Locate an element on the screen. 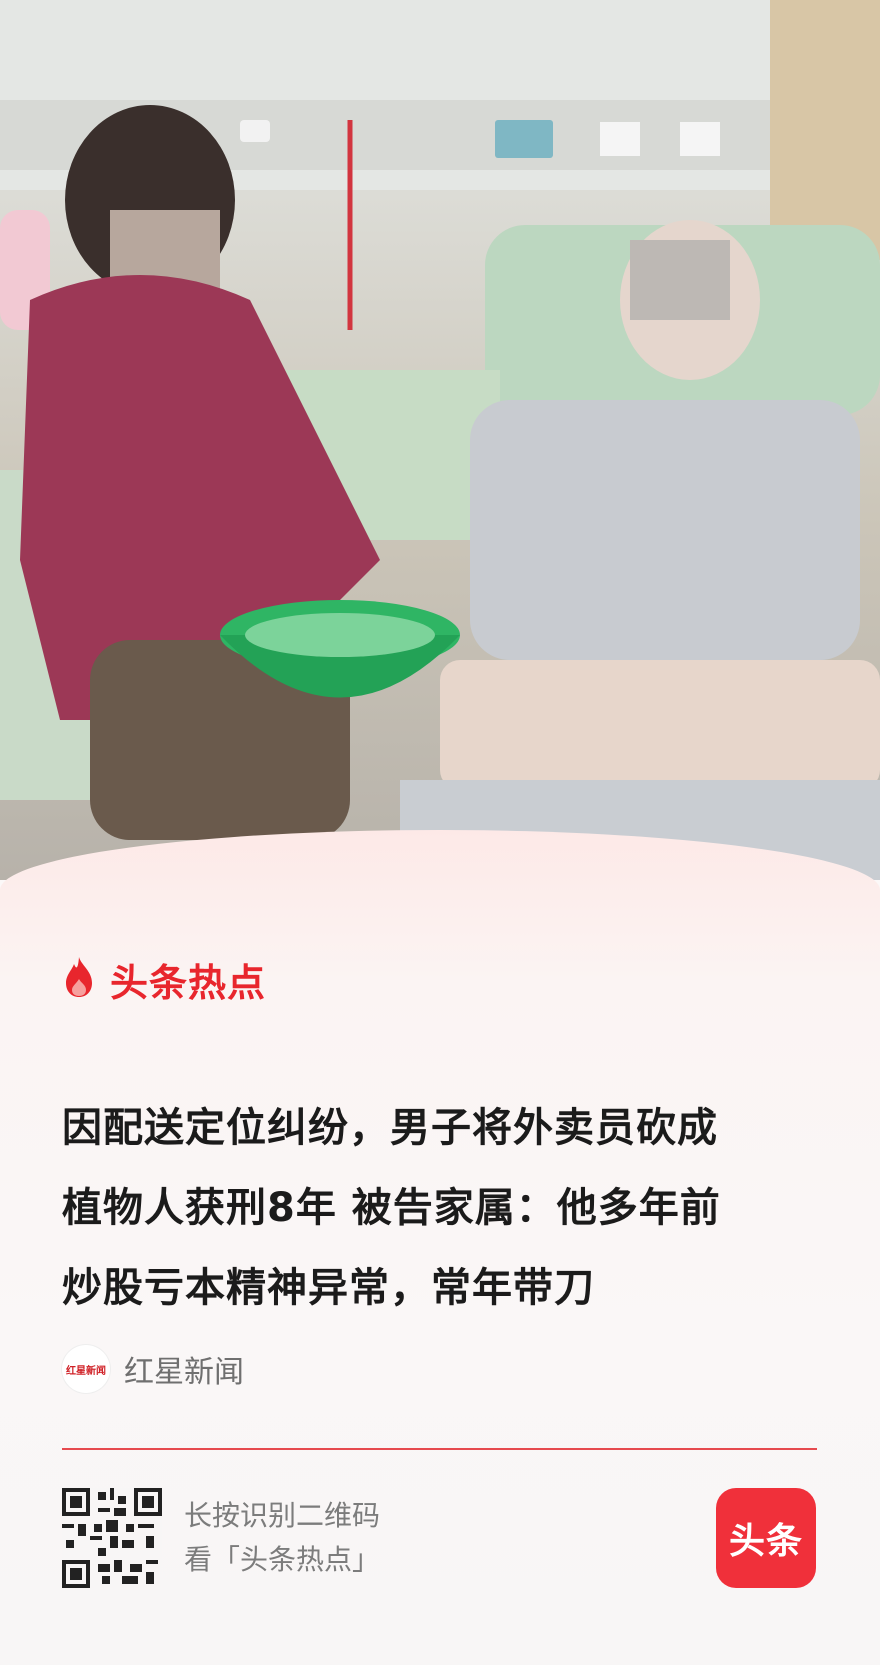  headline-line-2: 植物人获刑8年 被告家属：他多年前 is located at coordinates (391, 1208).